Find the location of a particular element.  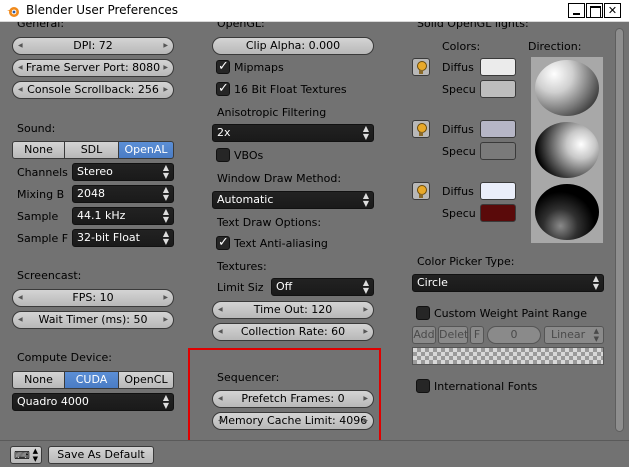

sample-rate-dropdown: 44.1 kHz ▲ ▼ is located at coordinates (123, 216).